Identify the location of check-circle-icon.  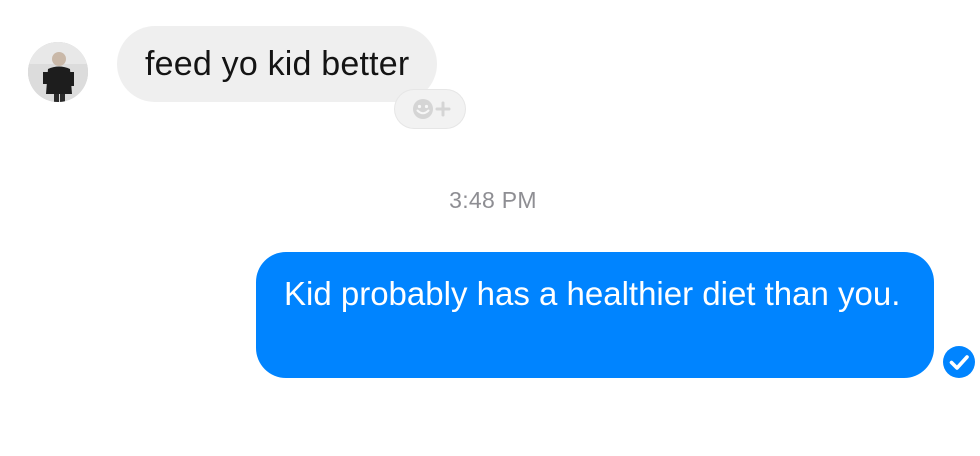
(959, 362).